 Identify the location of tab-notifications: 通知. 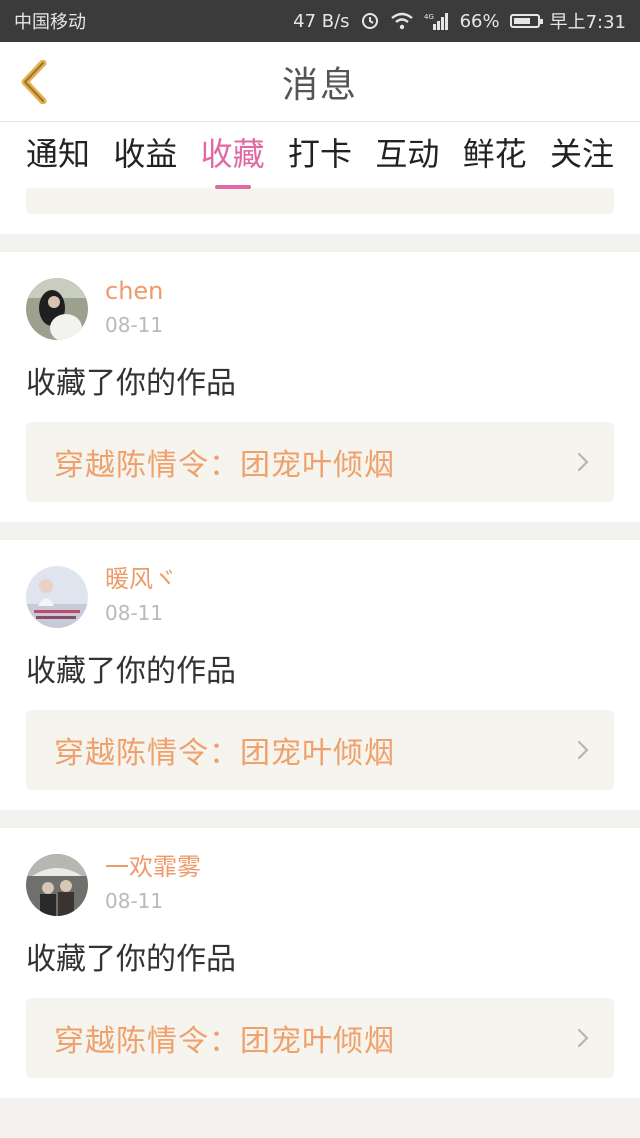
(58, 155).